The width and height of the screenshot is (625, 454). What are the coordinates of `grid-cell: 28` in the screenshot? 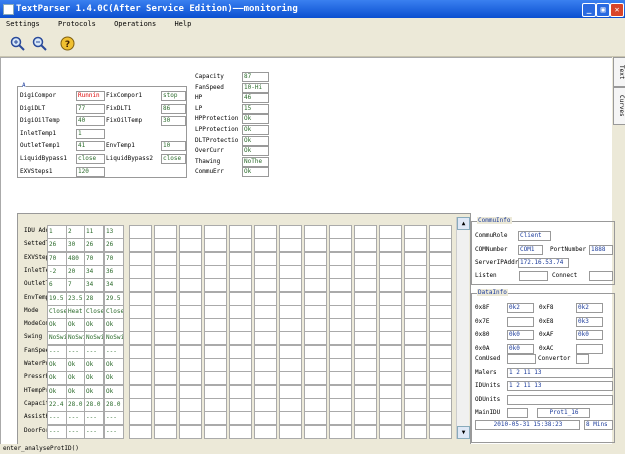 It's located at (94, 298).